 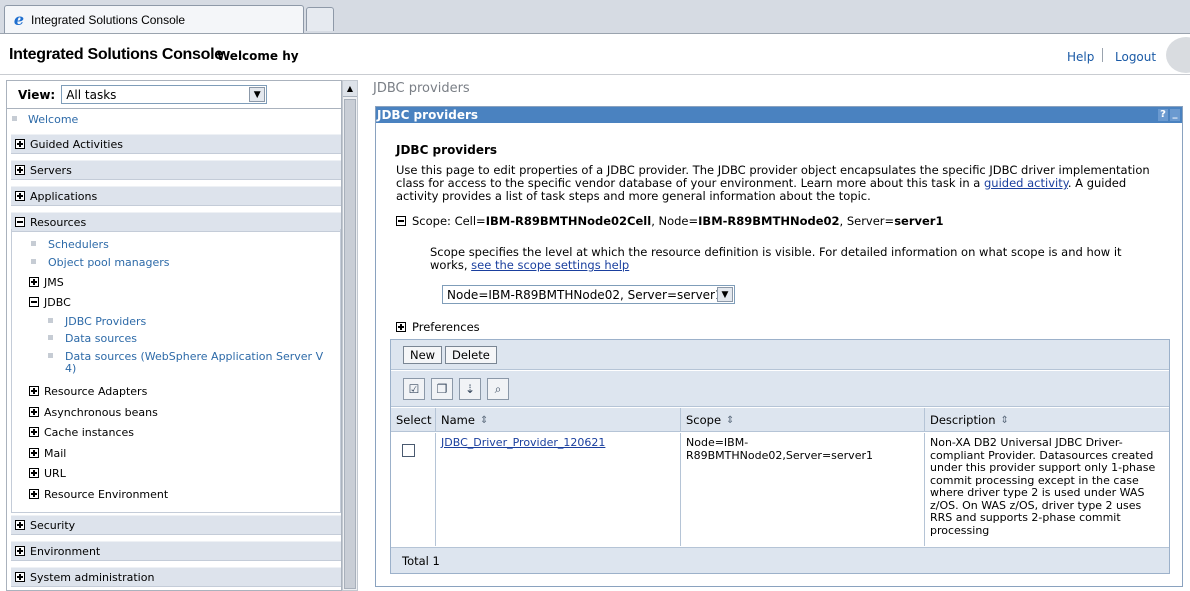 What do you see at coordinates (176, 196) in the screenshot?
I see `nav-category-applications: Applications` at bounding box center [176, 196].